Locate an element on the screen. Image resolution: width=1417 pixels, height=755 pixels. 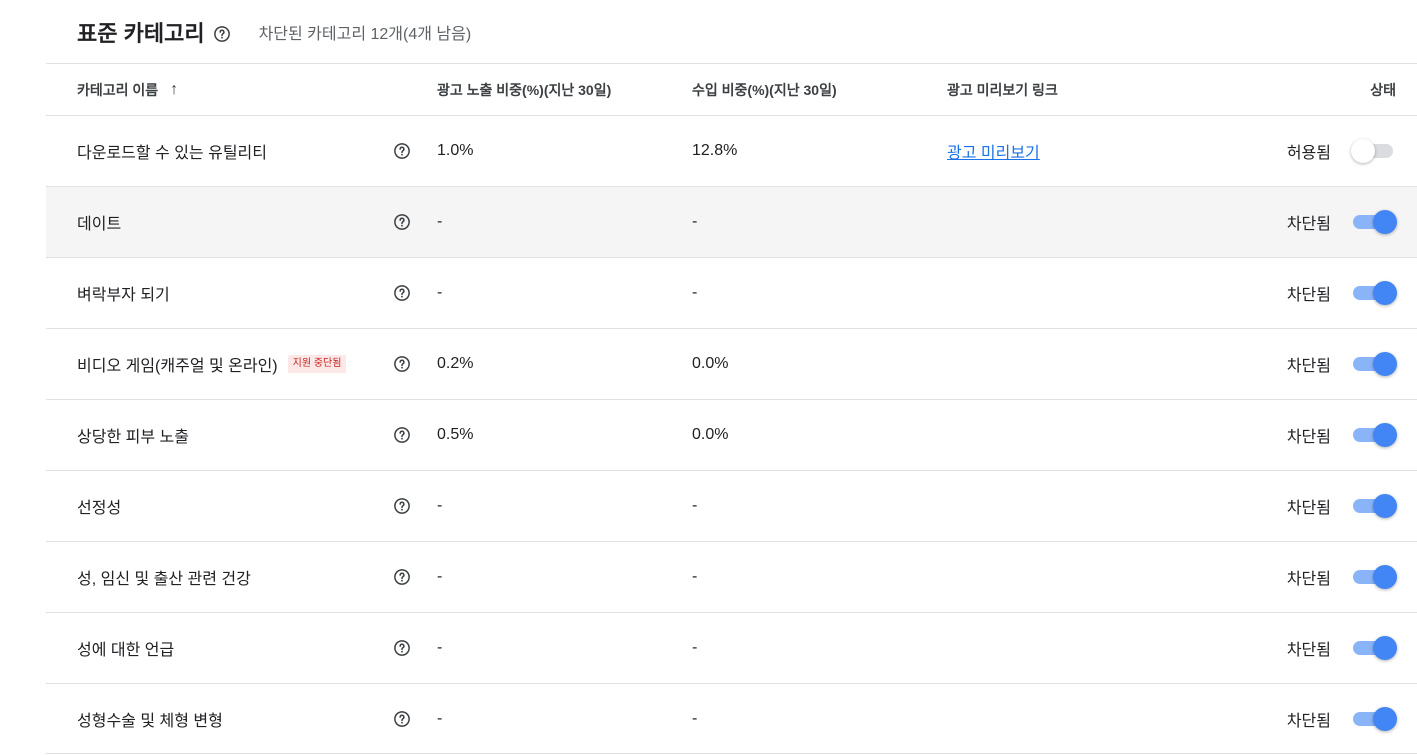
blocked-summary: 차단된 카테고리 12개(4개 남음) is located at coordinates (365, 34).